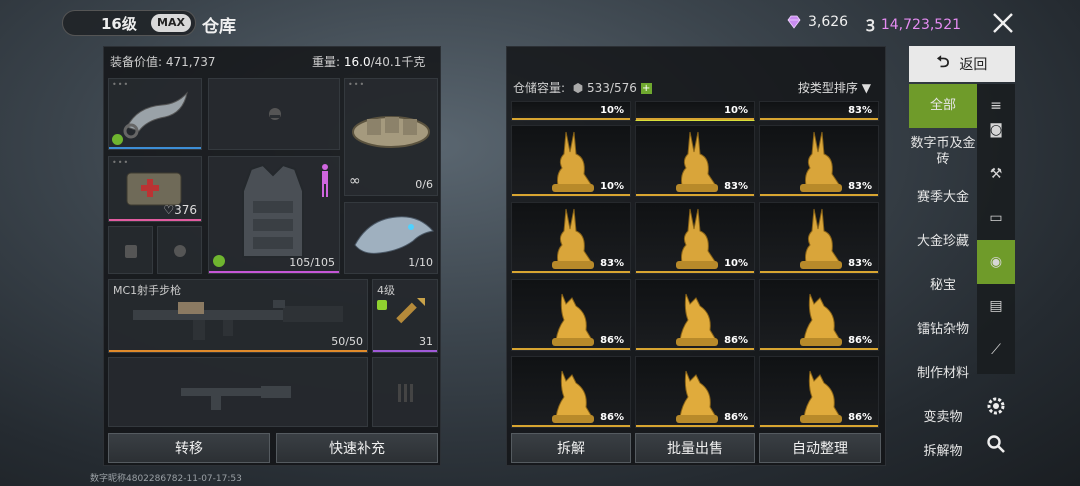 Image resolution: width=1080 pixels, height=486 pixels. Describe the element at coordinates (357, 448) in the screenshot. I see `quick-refill-button: 快速补充` at that location.